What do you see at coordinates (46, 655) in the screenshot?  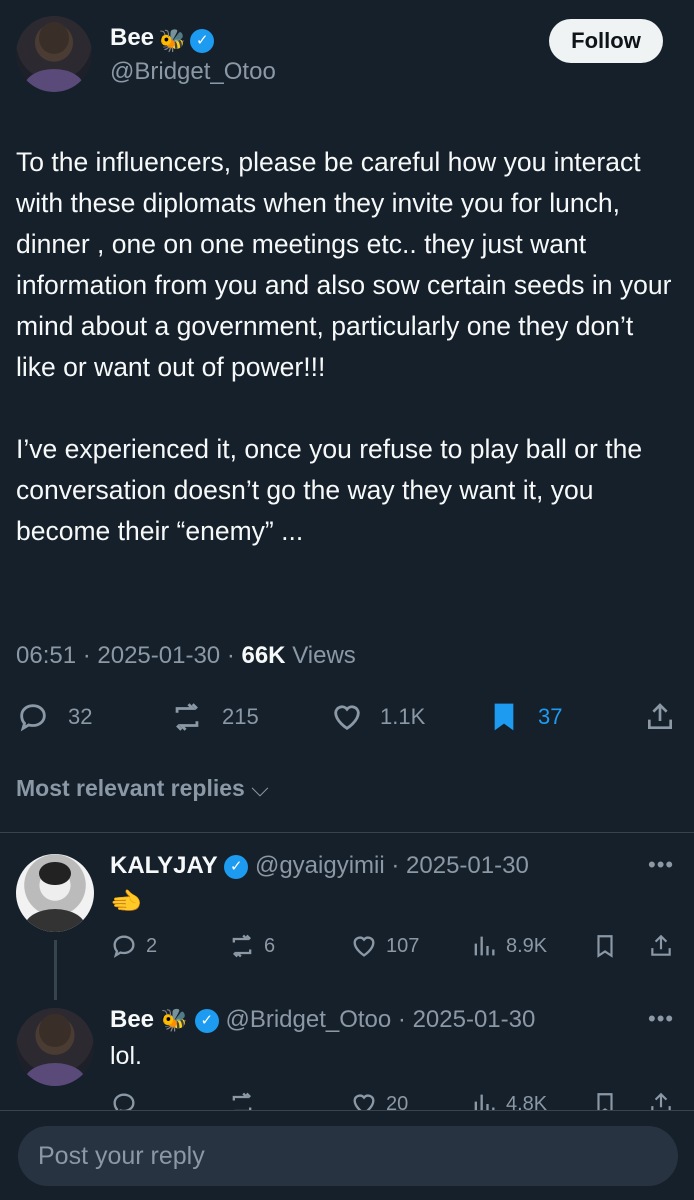 I see `tweet-time: 06:51` at bounding box center [46, 655].